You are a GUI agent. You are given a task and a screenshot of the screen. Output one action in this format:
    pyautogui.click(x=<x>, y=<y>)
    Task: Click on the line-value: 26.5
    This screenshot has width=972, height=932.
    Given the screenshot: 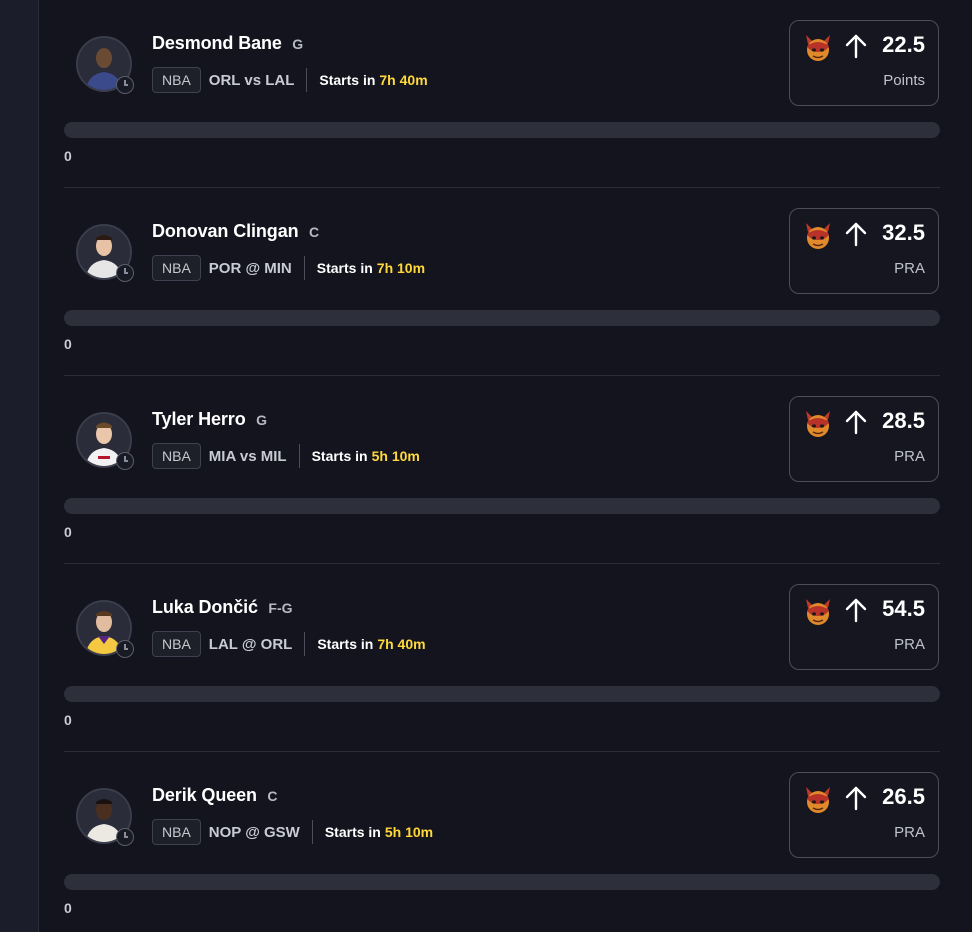 What is the action you would take?
    pyautogui.click(x=903, y=796)
    